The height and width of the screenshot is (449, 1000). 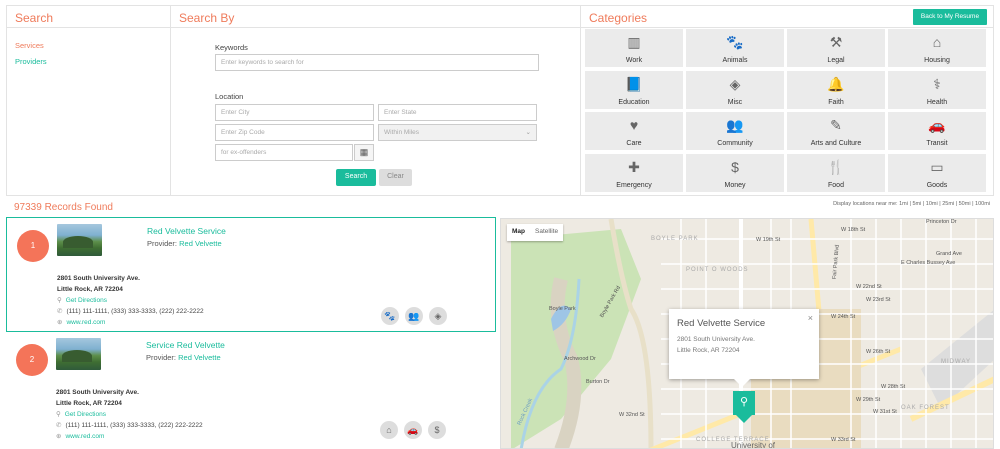 I want to click on map-type-control: Map Satellite, so click(x=535, y=232).